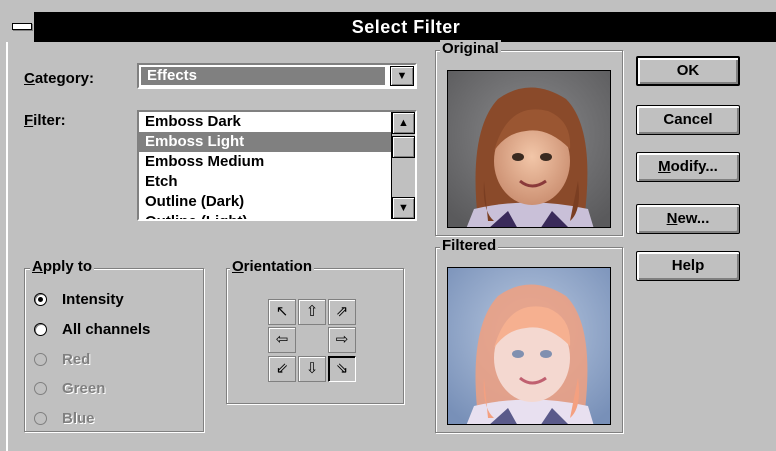 This screenshot has height=451, width=776. I want to click on original-image, so click(529, 149).